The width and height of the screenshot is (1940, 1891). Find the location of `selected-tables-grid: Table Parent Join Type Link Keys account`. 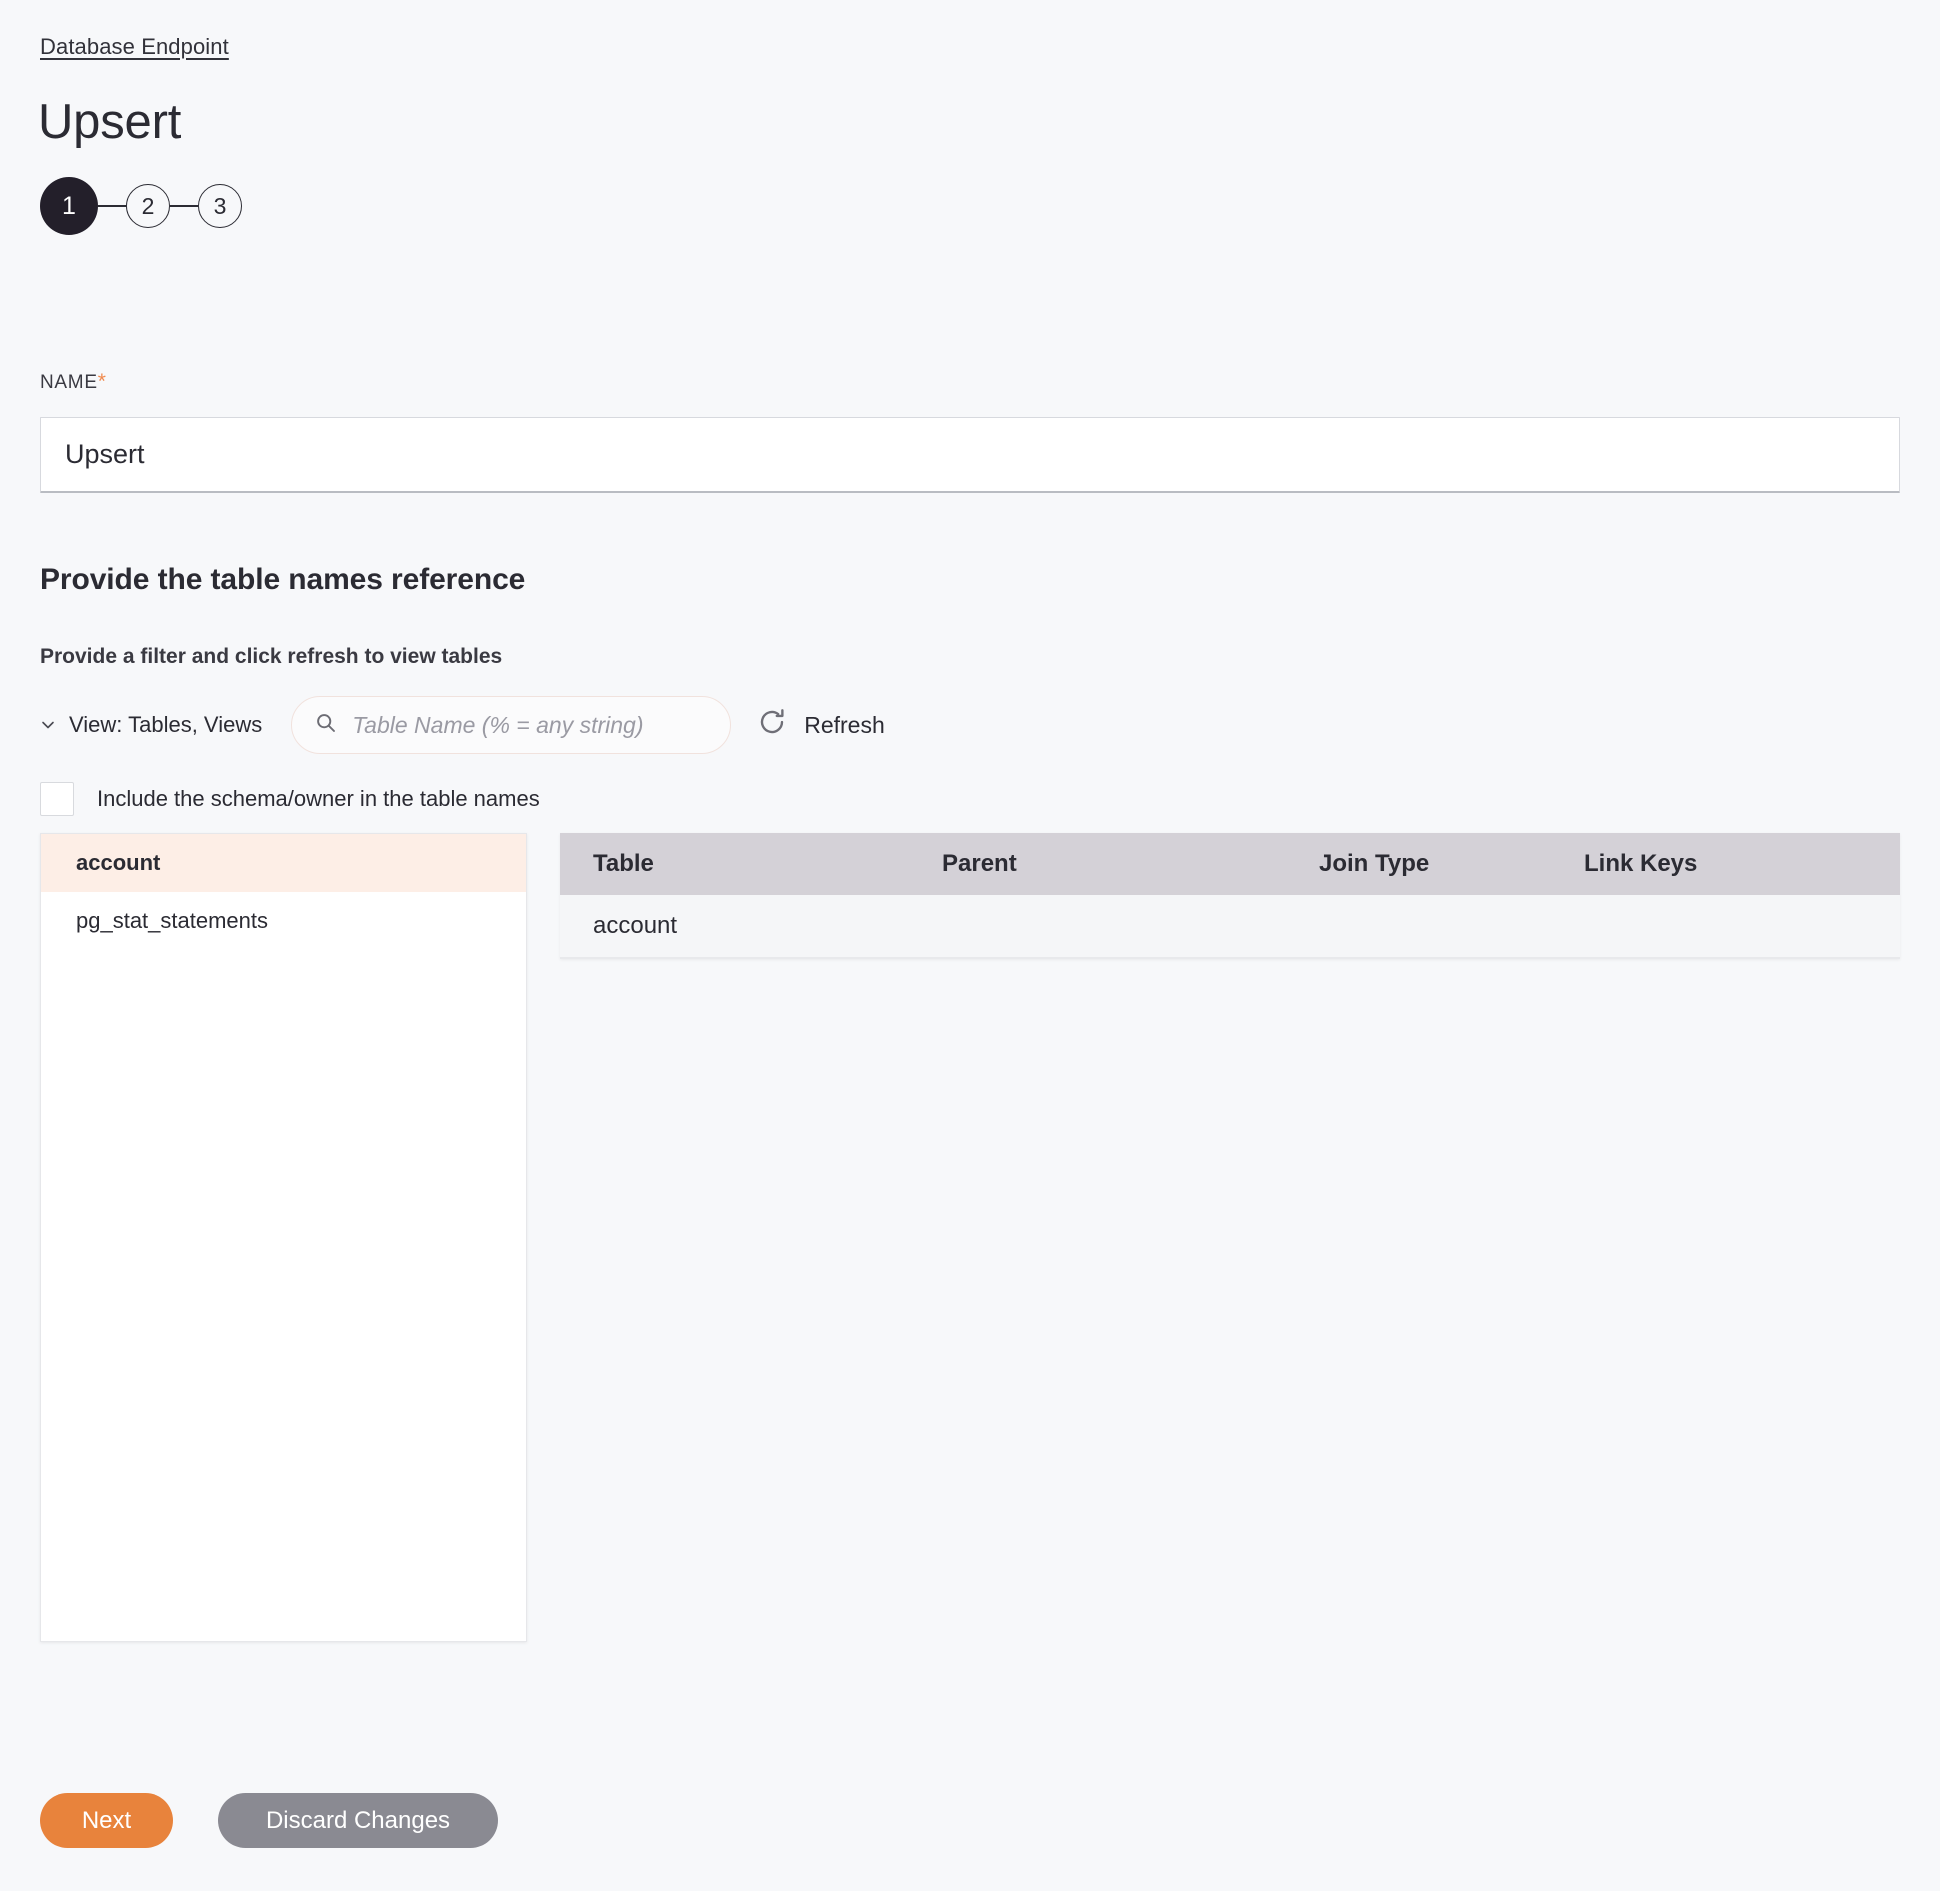

selected-tables-grid: Table Parent Join Type Link Keys account is located at coordinates (1230, 896).